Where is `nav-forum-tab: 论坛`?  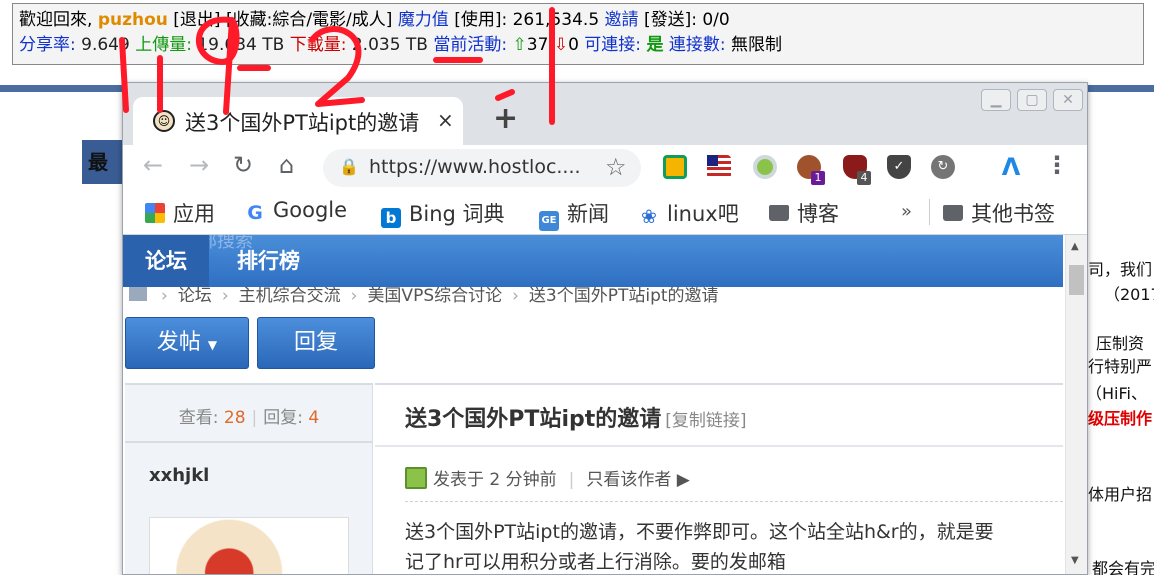 nav-forum-tab: 论坛 is located at coordinates (166, 261).